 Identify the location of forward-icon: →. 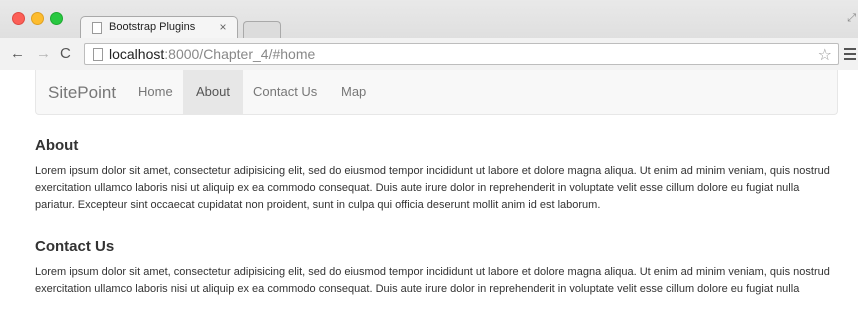
(43, 54).